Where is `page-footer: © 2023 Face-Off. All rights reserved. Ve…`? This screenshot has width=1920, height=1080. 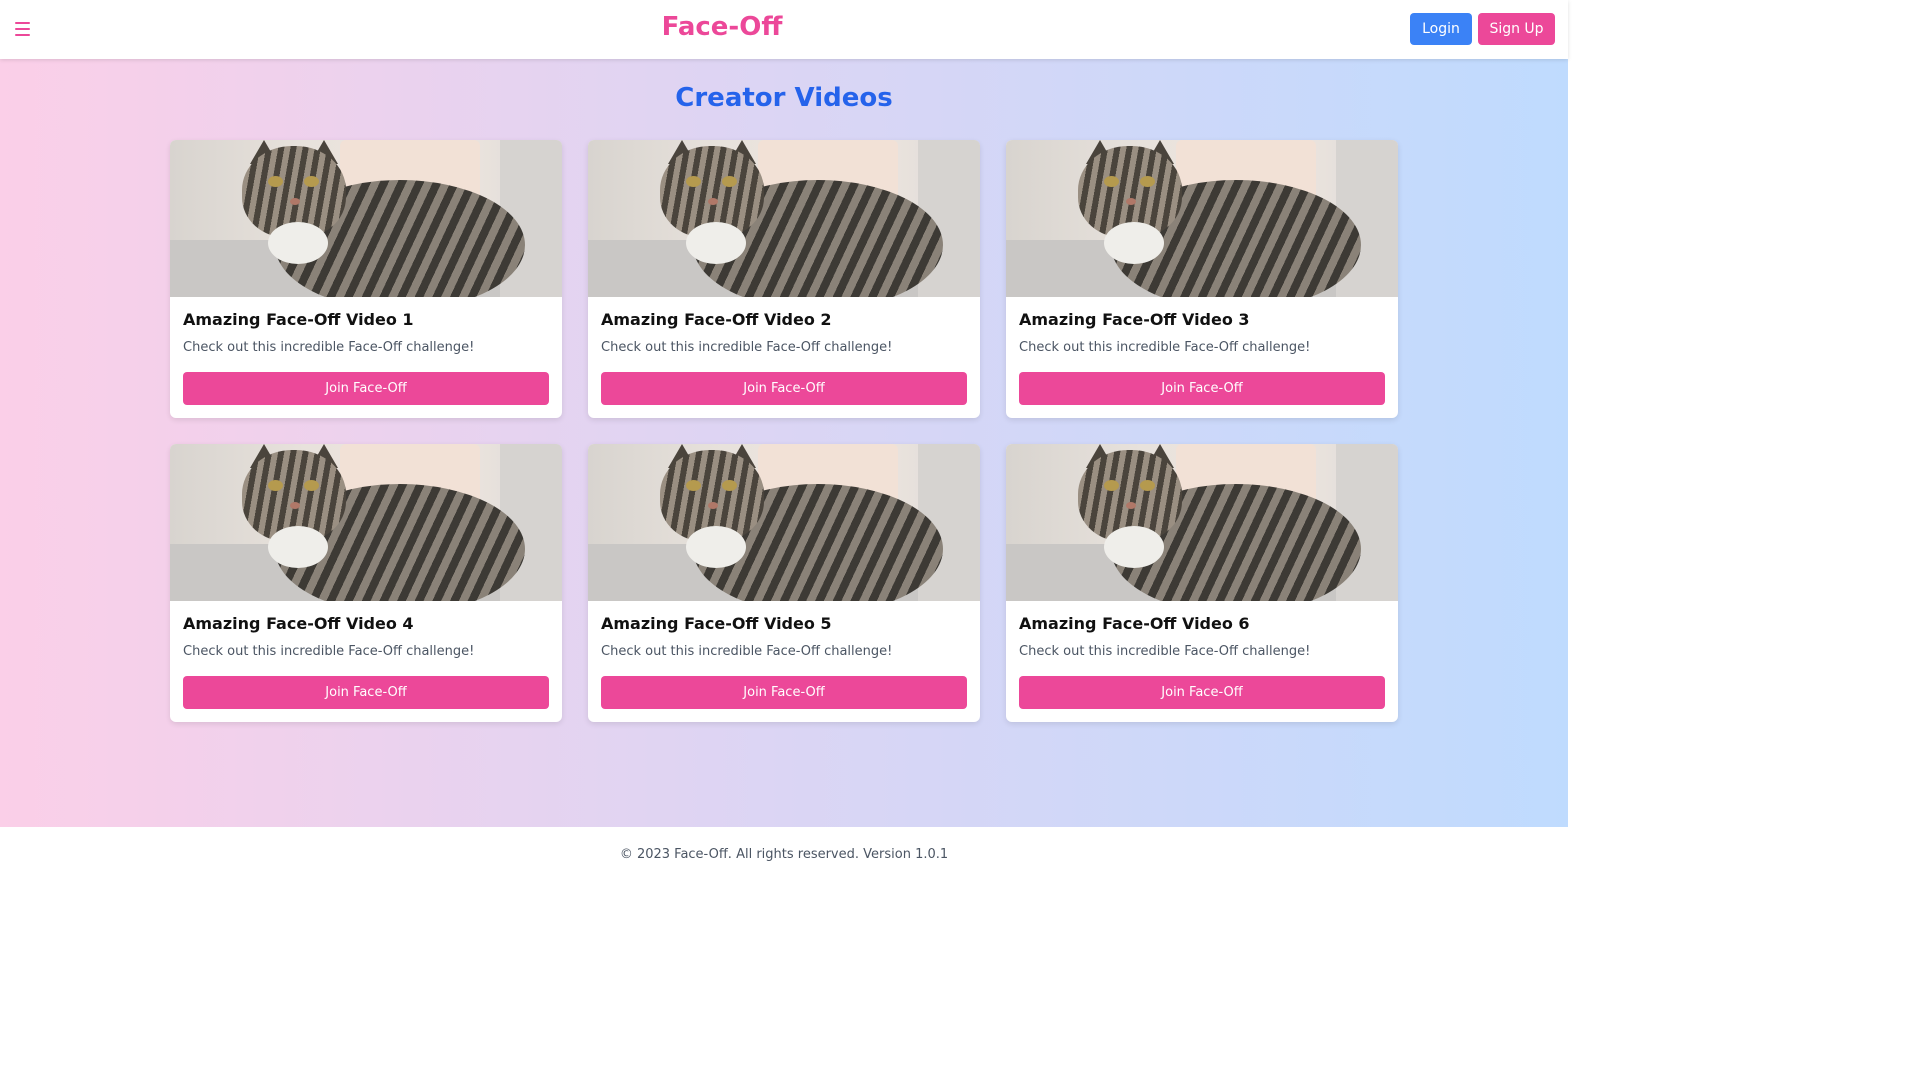 page-footer: © 2023 Face-Off. All rights reserved. Ve… is located at coordinates (784, 854).